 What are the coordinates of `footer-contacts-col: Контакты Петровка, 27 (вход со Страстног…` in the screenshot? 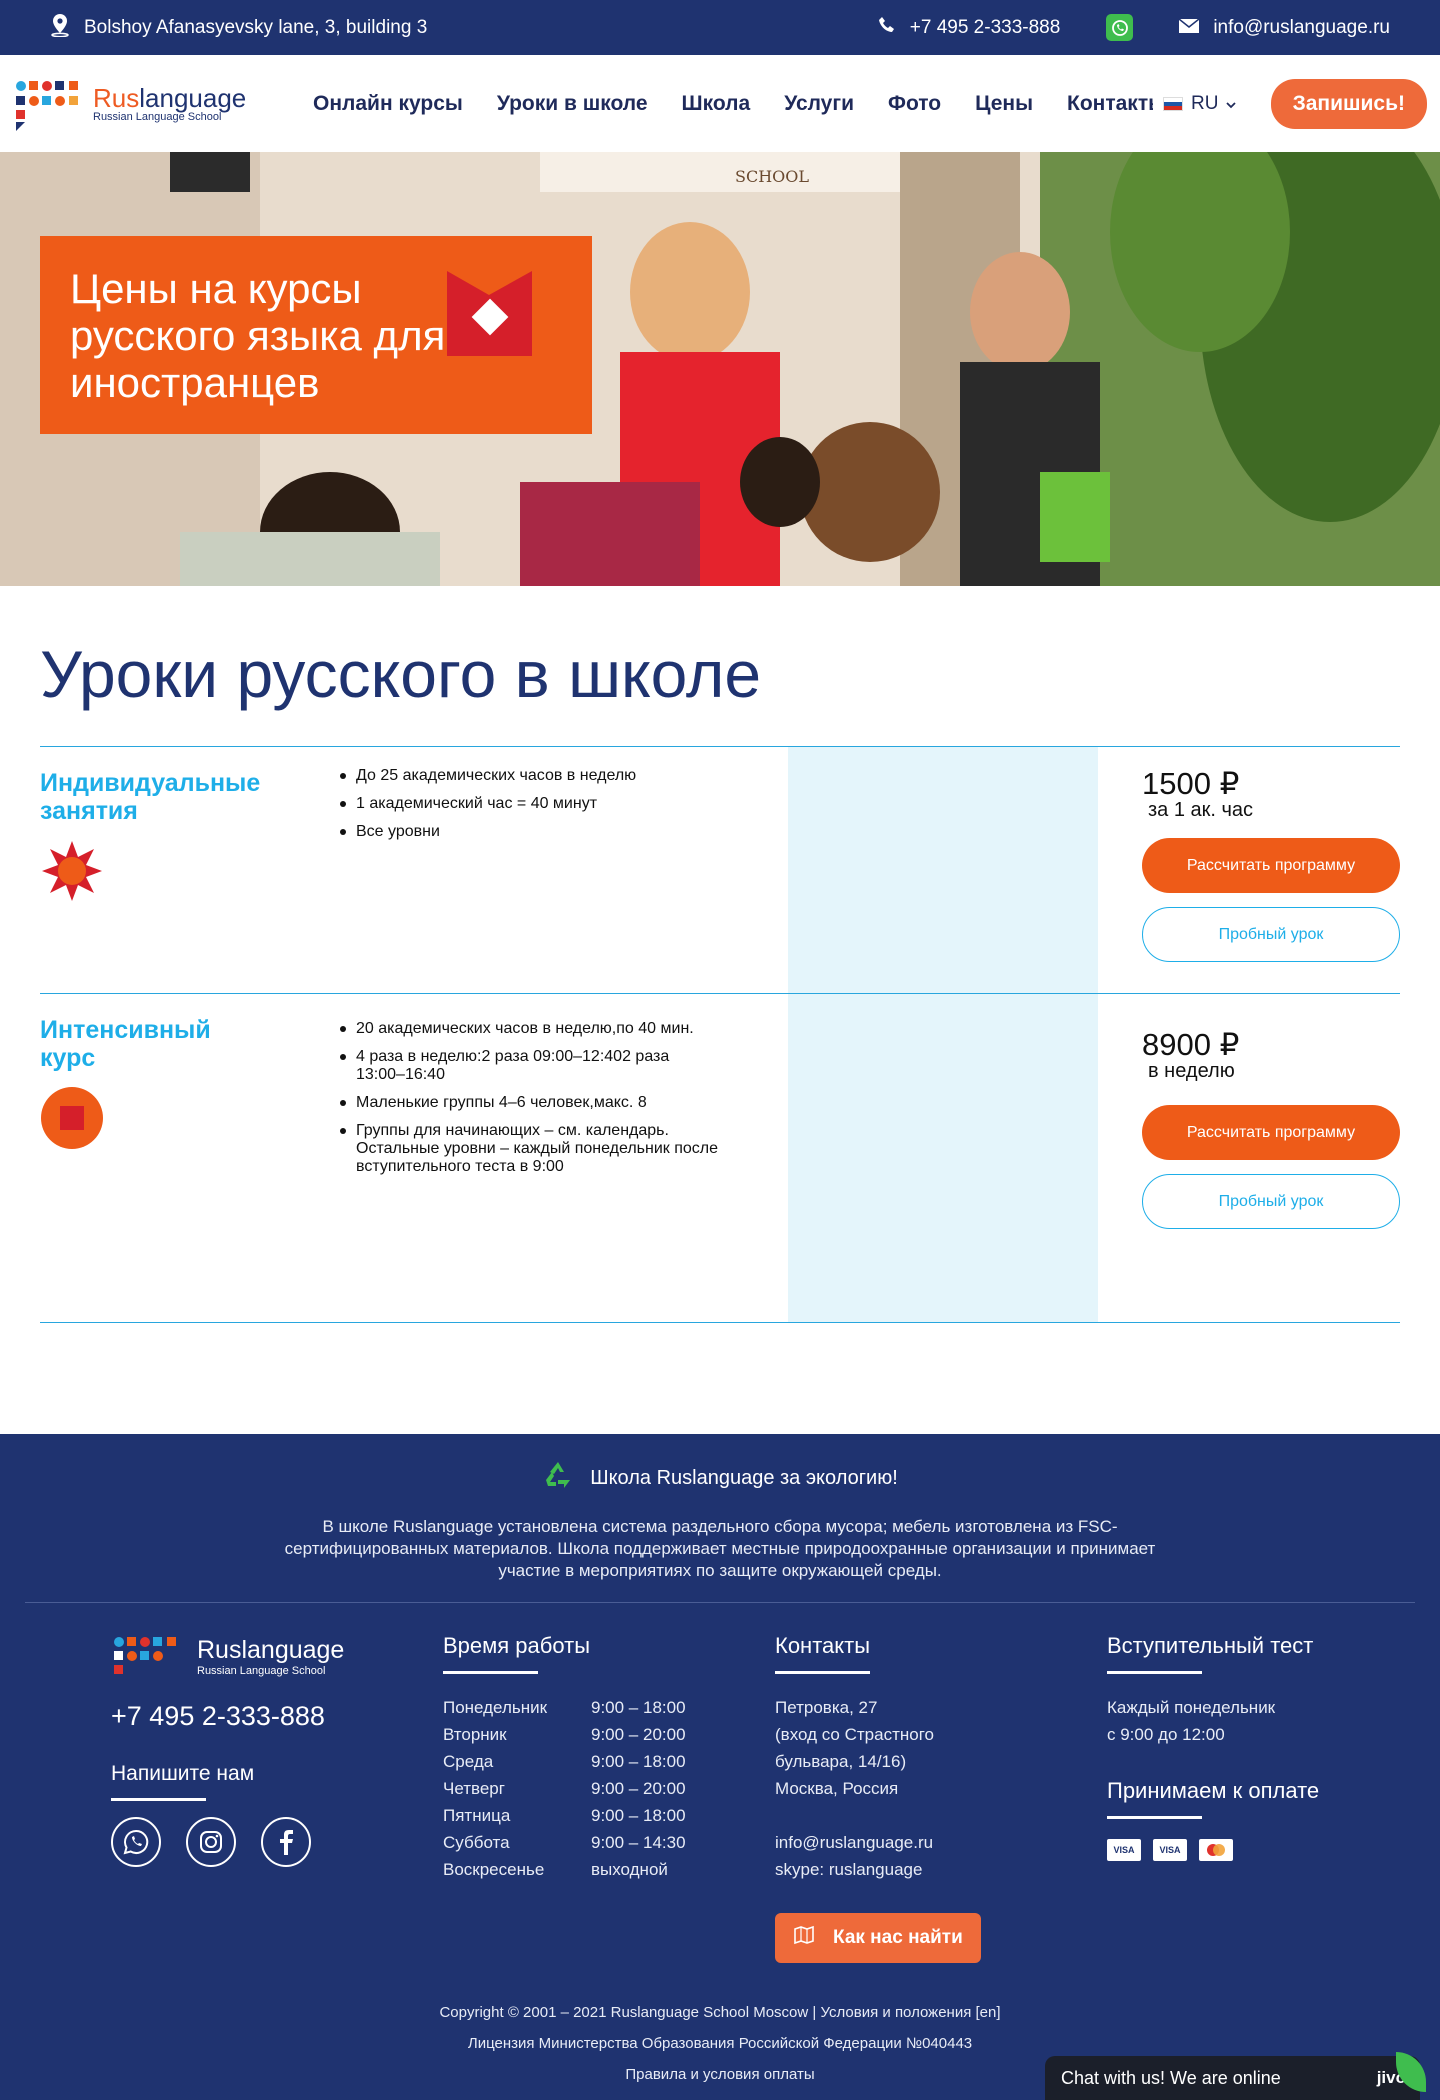 It's located at (941, 1798).